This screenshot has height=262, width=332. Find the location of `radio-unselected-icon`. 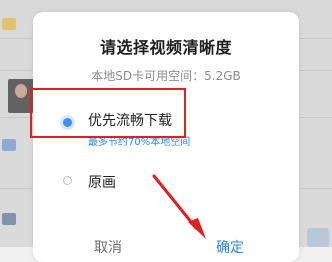

radio-unselected-icon is located at coordinates (67, 180).